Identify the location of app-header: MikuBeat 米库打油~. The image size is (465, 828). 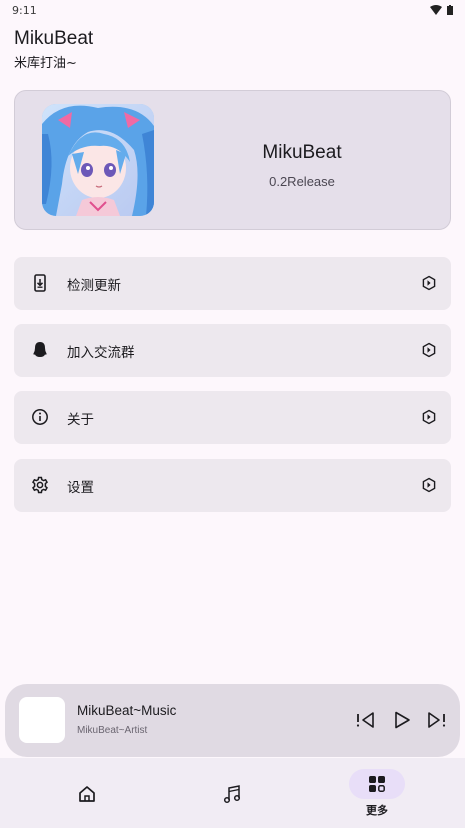
(53, 49).